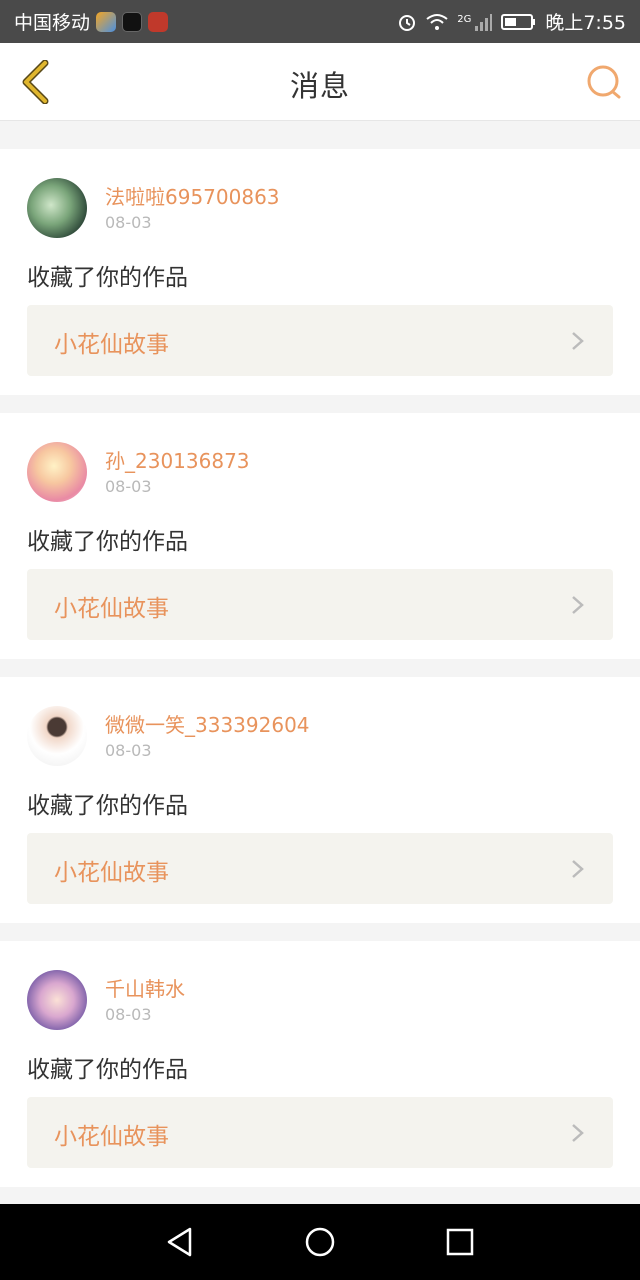  I want to click on triangle-back-icon, so click(179, 1242).